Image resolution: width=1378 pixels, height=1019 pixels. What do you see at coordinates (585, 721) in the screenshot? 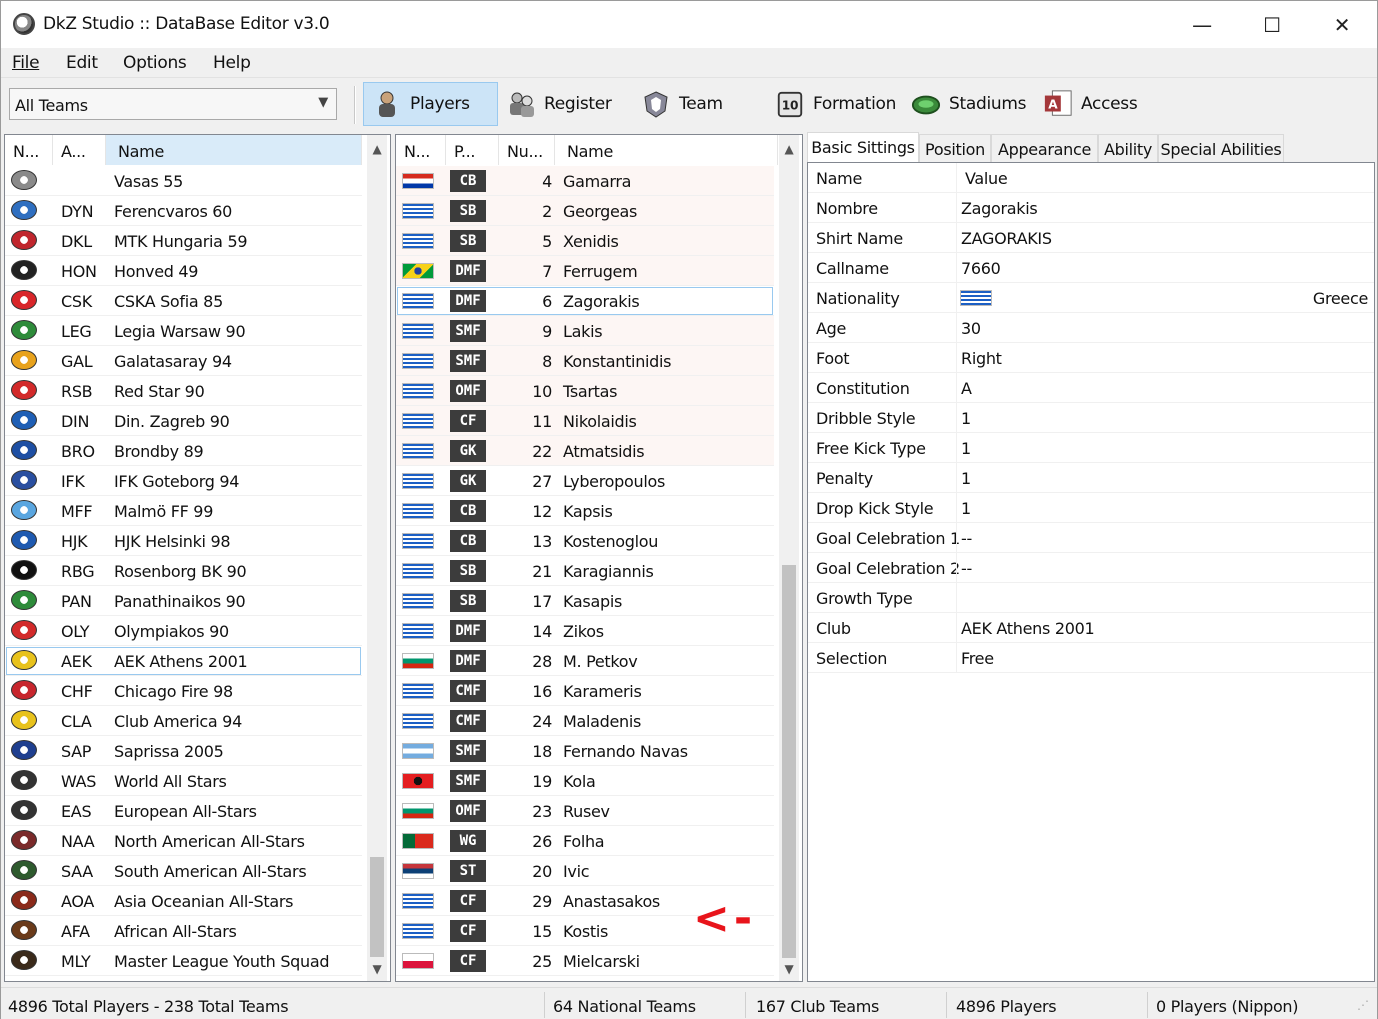
I see `player-row: CMF 24 Maladenis` at bounding box center [585, 721].